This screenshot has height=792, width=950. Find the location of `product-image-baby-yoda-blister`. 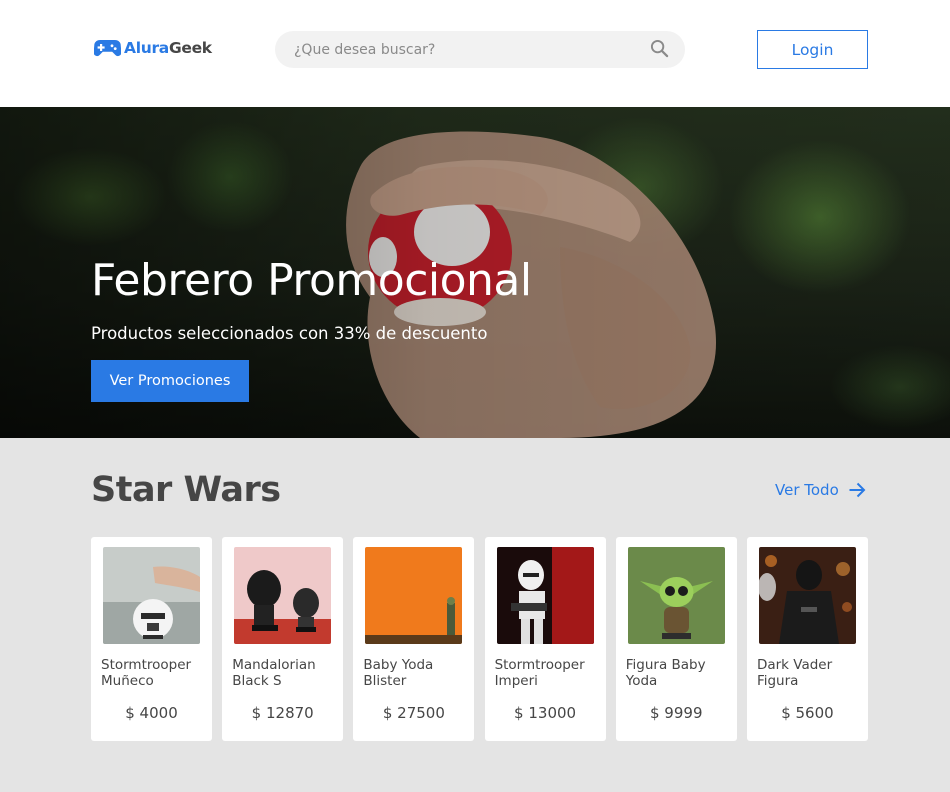

product-image-baby-yoda-blister is located at coordinates (414, 595).